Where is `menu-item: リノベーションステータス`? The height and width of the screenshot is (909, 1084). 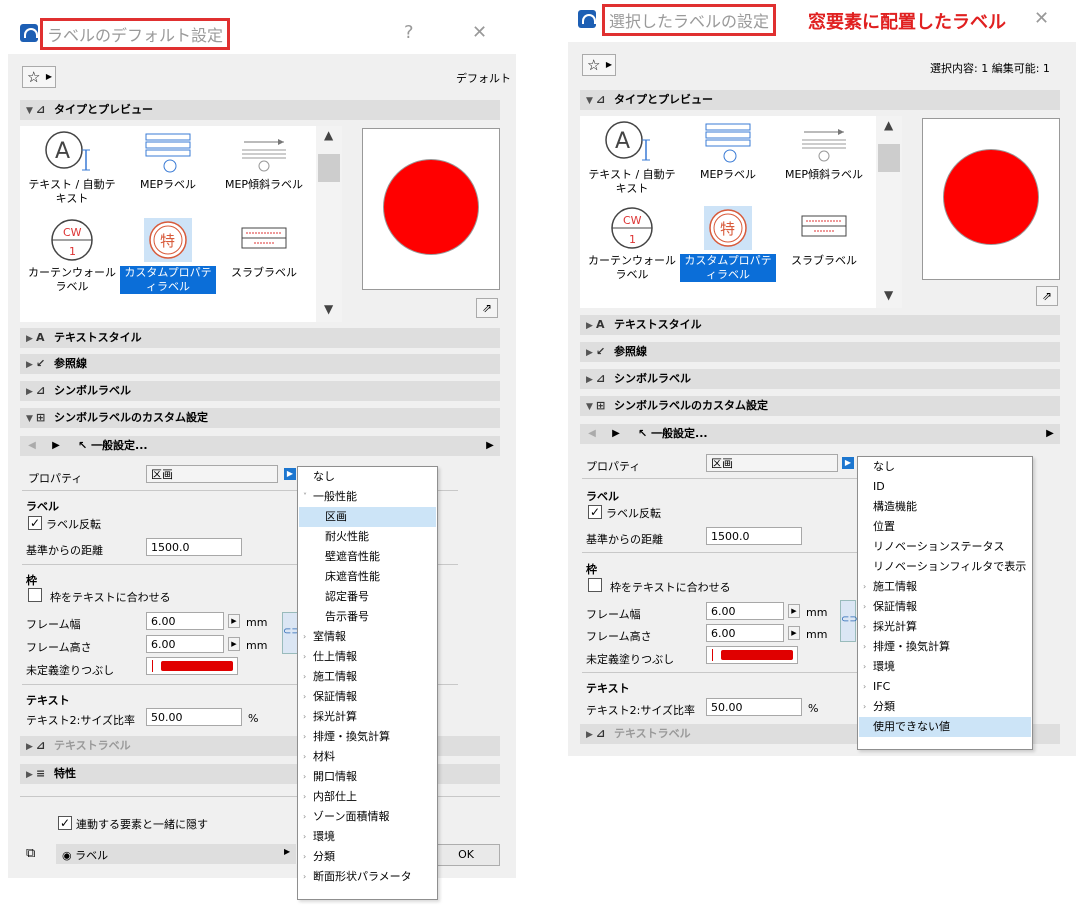
menu-item: リノベーションステータス is located at coordinates (945, 547).